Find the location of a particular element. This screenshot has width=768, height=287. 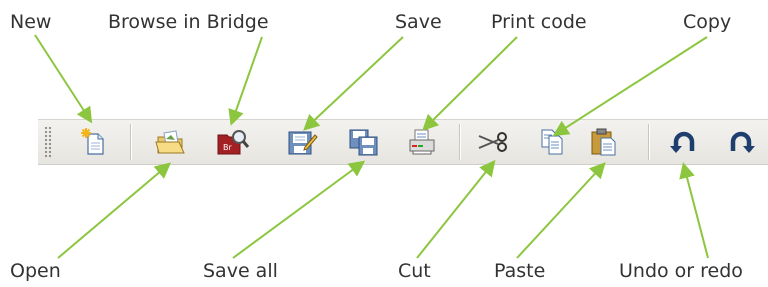

save-button is located at coordinates (302, 142).